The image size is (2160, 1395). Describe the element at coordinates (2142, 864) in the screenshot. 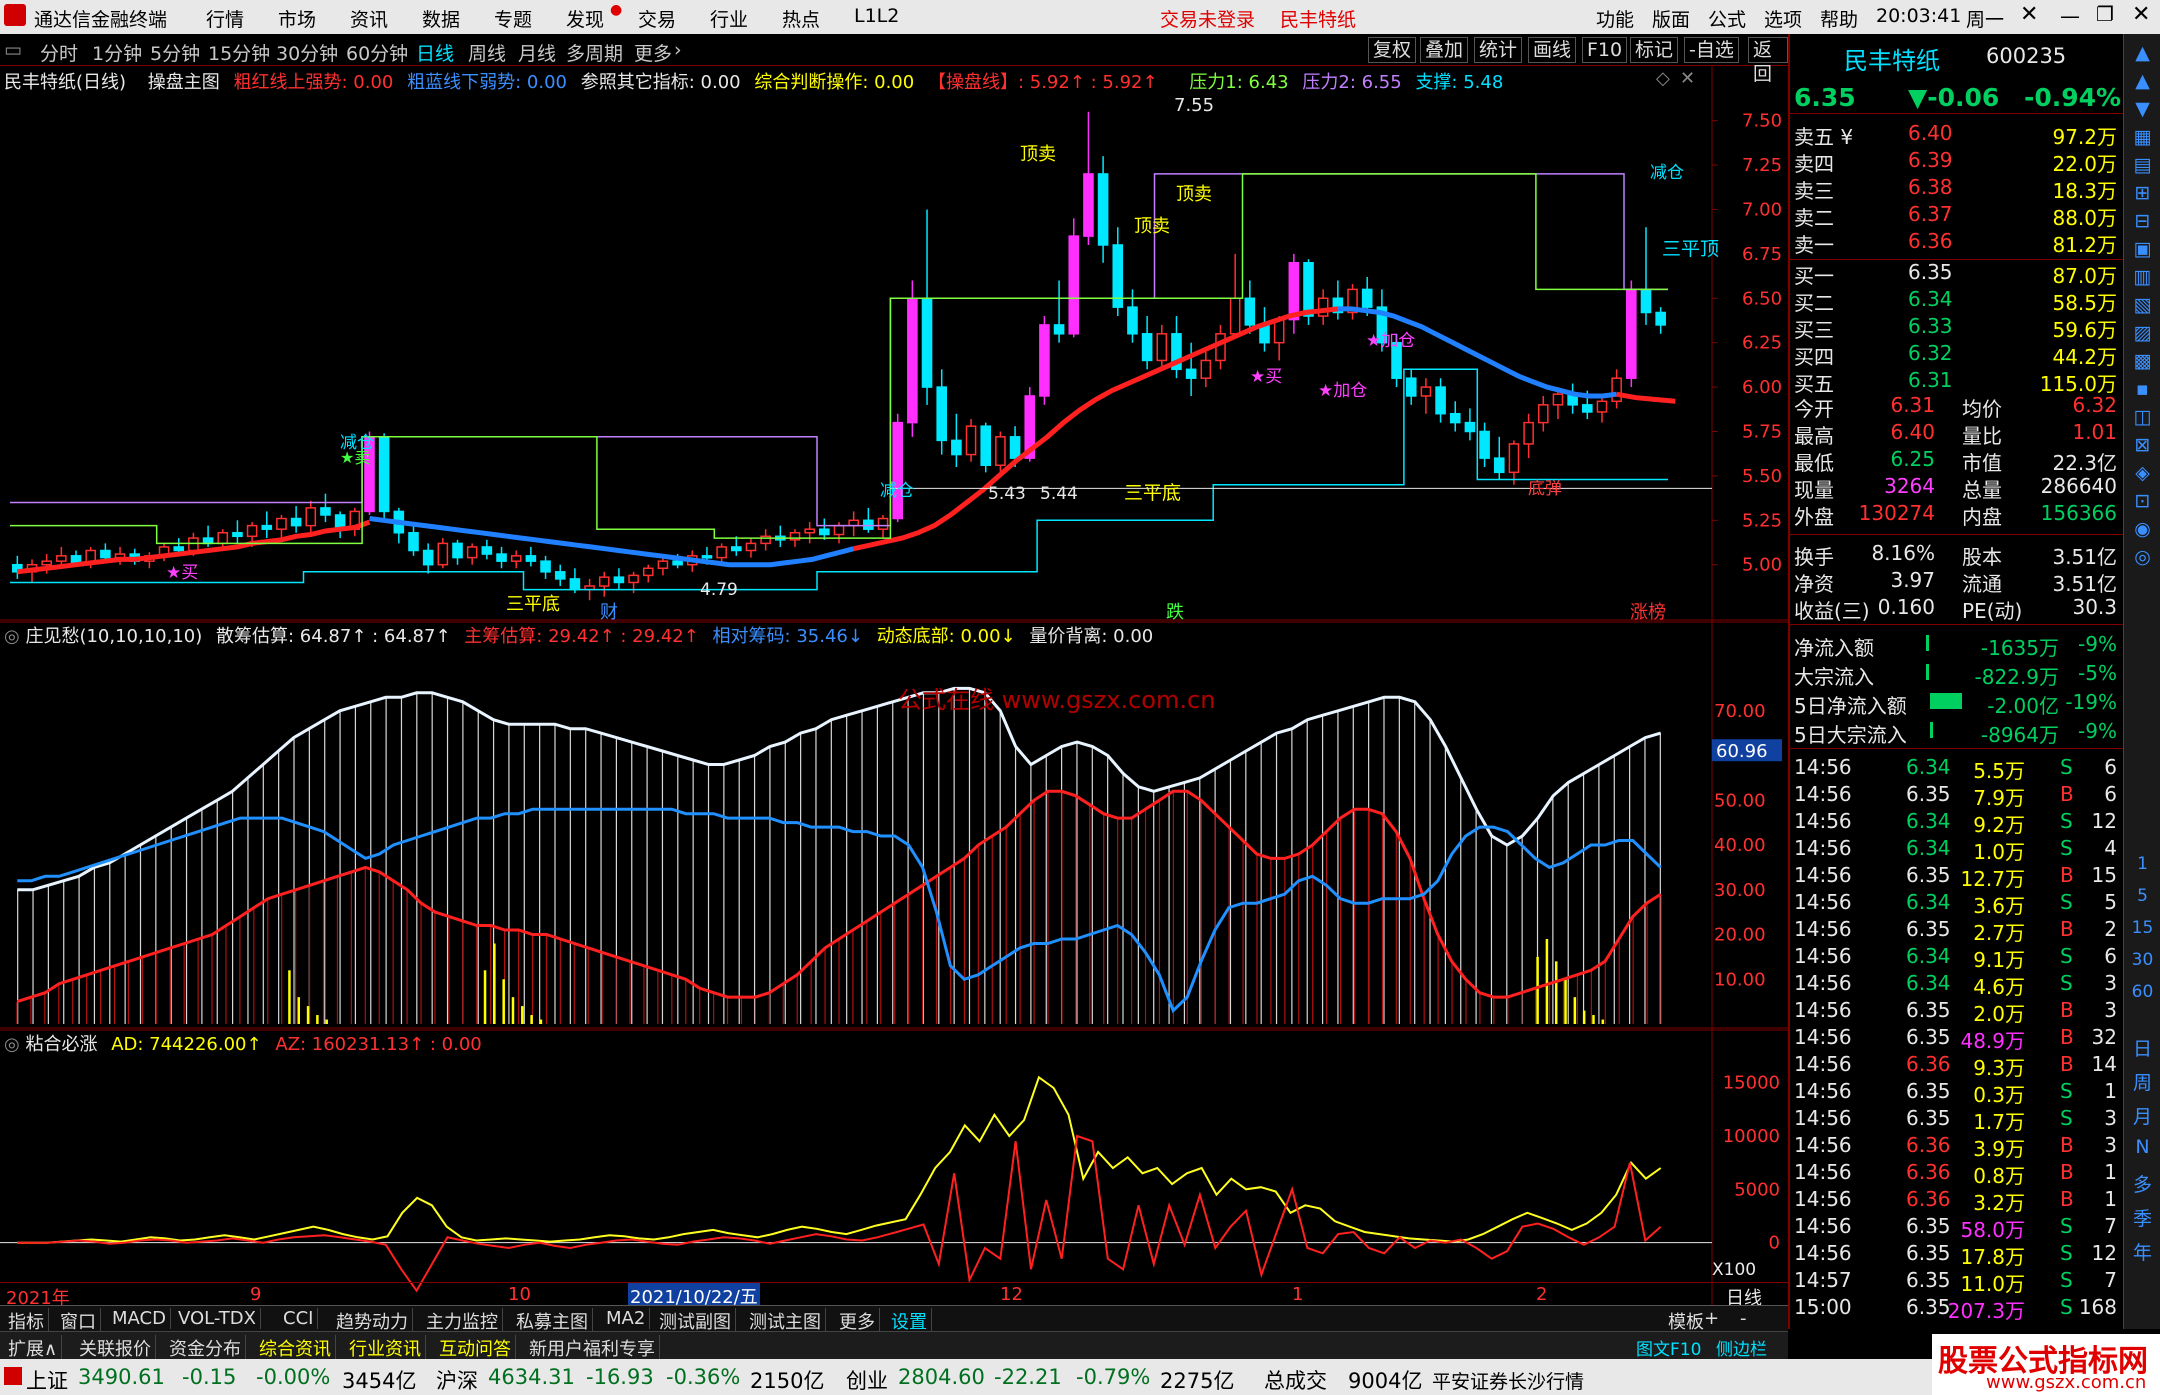

I see `side-period-1: 1` at that location.